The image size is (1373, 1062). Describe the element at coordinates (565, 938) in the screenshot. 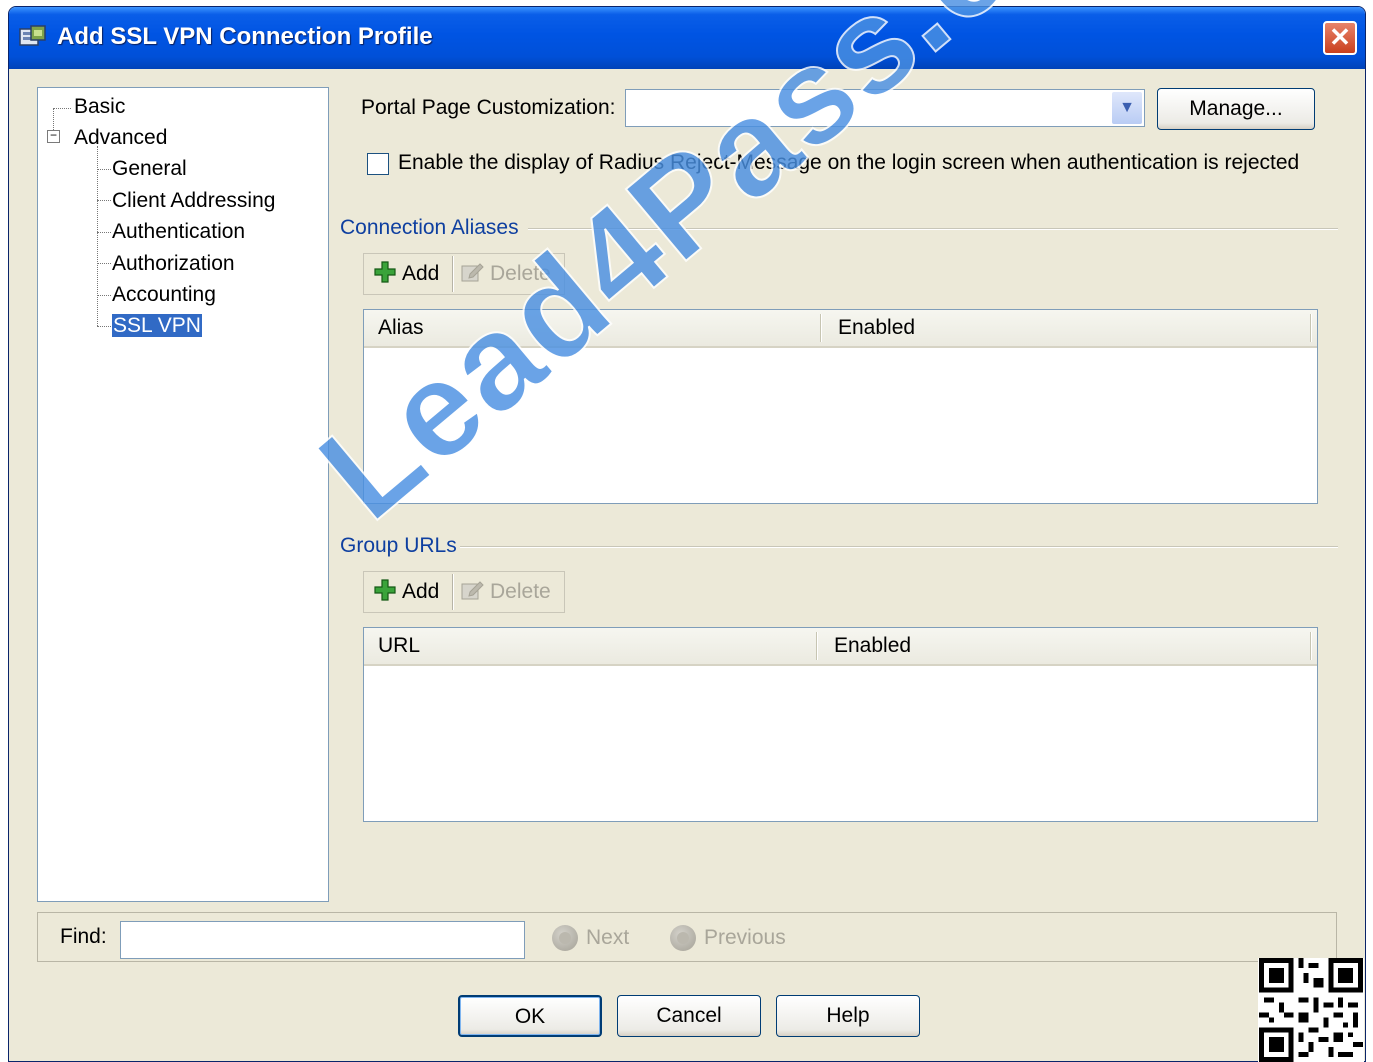

I see `next-icon` at that location.